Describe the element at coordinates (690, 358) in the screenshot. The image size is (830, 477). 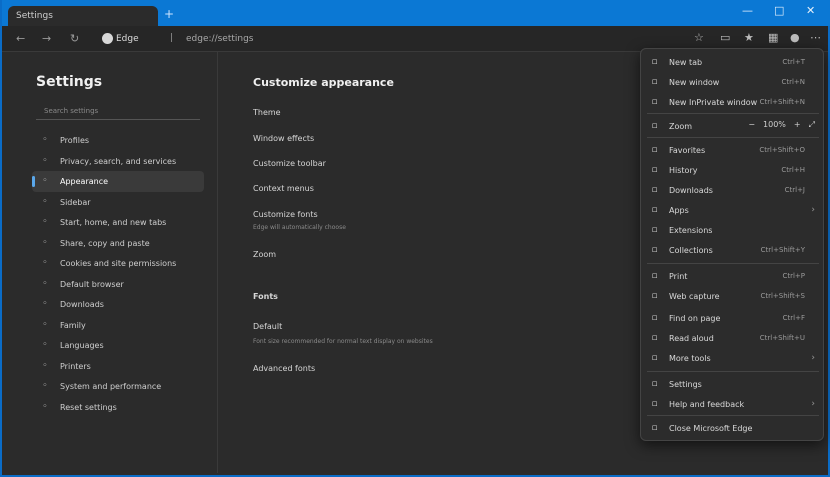
I see `menu-item-label: More tools` at that location.